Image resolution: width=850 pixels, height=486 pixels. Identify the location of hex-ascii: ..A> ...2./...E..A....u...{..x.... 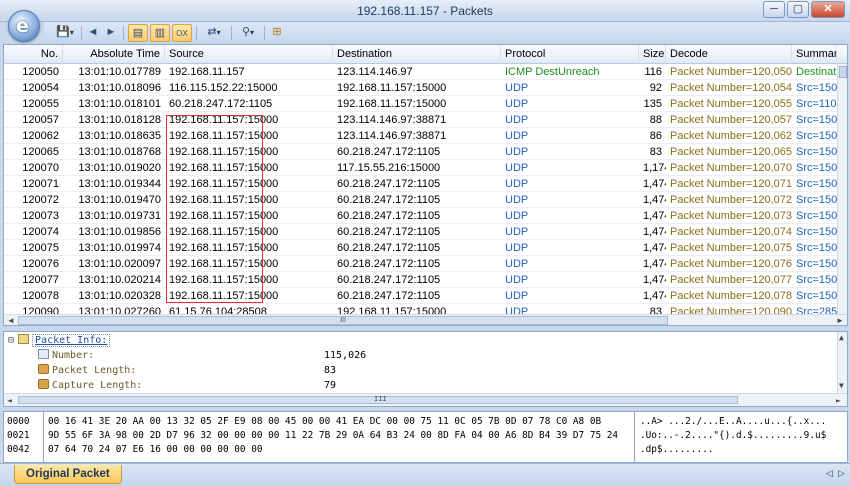
(733, 422).